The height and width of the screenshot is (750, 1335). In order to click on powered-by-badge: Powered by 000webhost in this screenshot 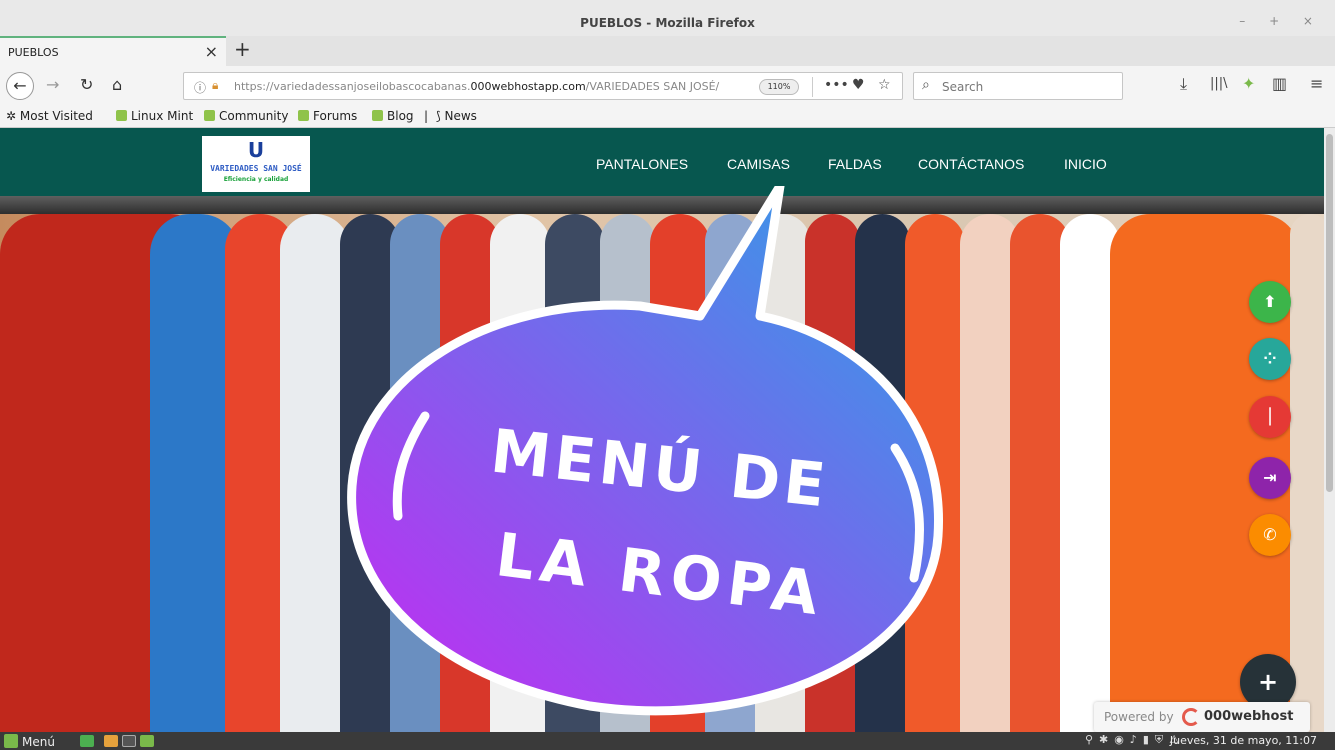, I will do `click(1202, 717)`.